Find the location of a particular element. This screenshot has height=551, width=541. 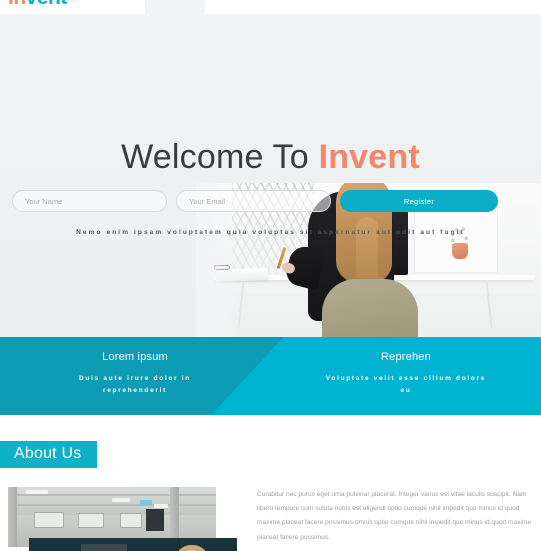

office-ceiling-sign is located at coordinates (146, 502).